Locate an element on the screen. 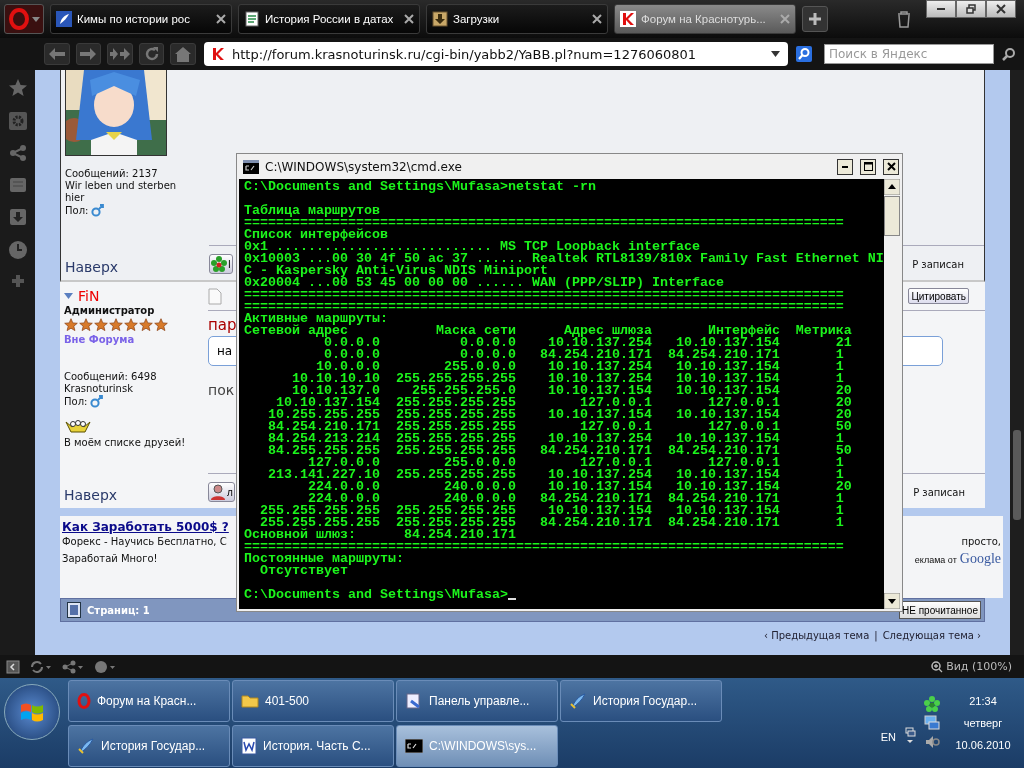 This screenshot has width=1024, height=768. home-icon is located at coordinates (183, 54).